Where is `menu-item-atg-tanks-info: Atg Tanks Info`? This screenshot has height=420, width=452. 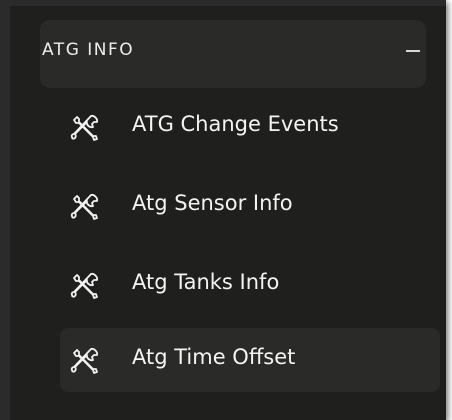
menu-item-atg-tanks-info: Atg Tanks Info is located at coordinates (250, 285).